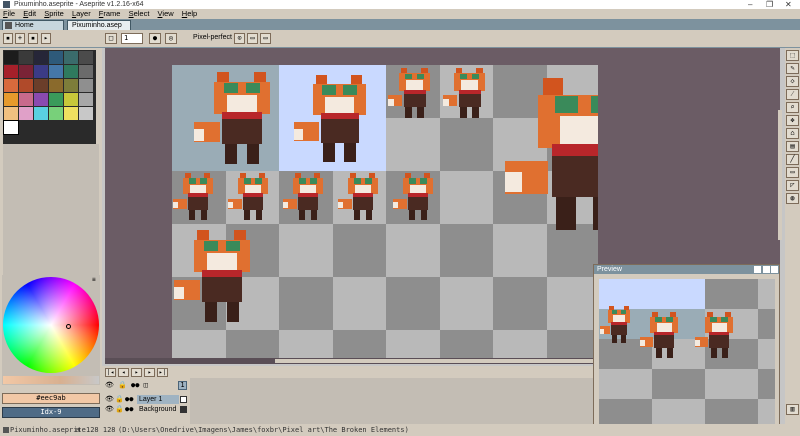  What do you see at coordinates (769, 4) in the screenshot?
I see `maximize-button: ❐` at bounding box center [769, 4].